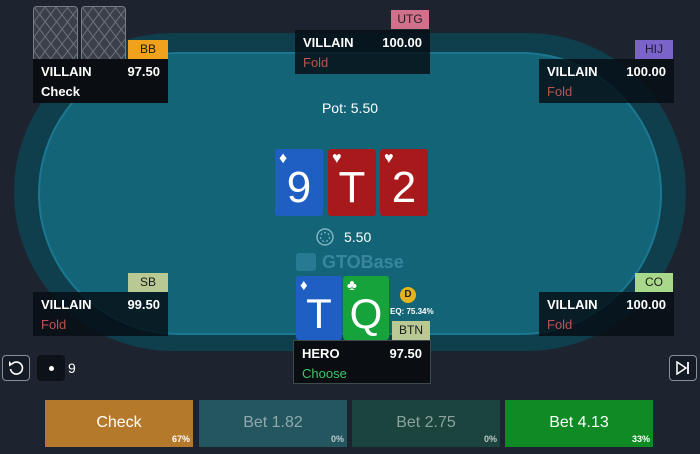 The width and height of the screenshot is (700, 454). I want to click on bet-1-82-button: Bet 1.82 0%, so click(273, 423).